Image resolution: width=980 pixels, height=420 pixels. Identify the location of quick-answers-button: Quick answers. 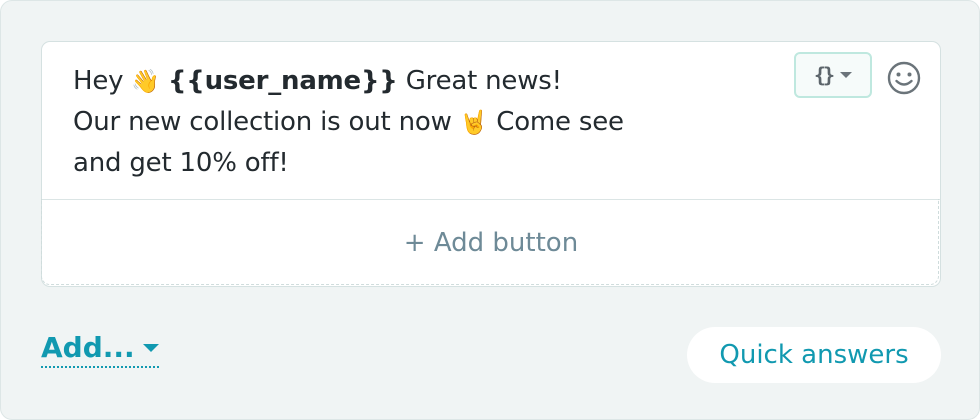
(814, 355).